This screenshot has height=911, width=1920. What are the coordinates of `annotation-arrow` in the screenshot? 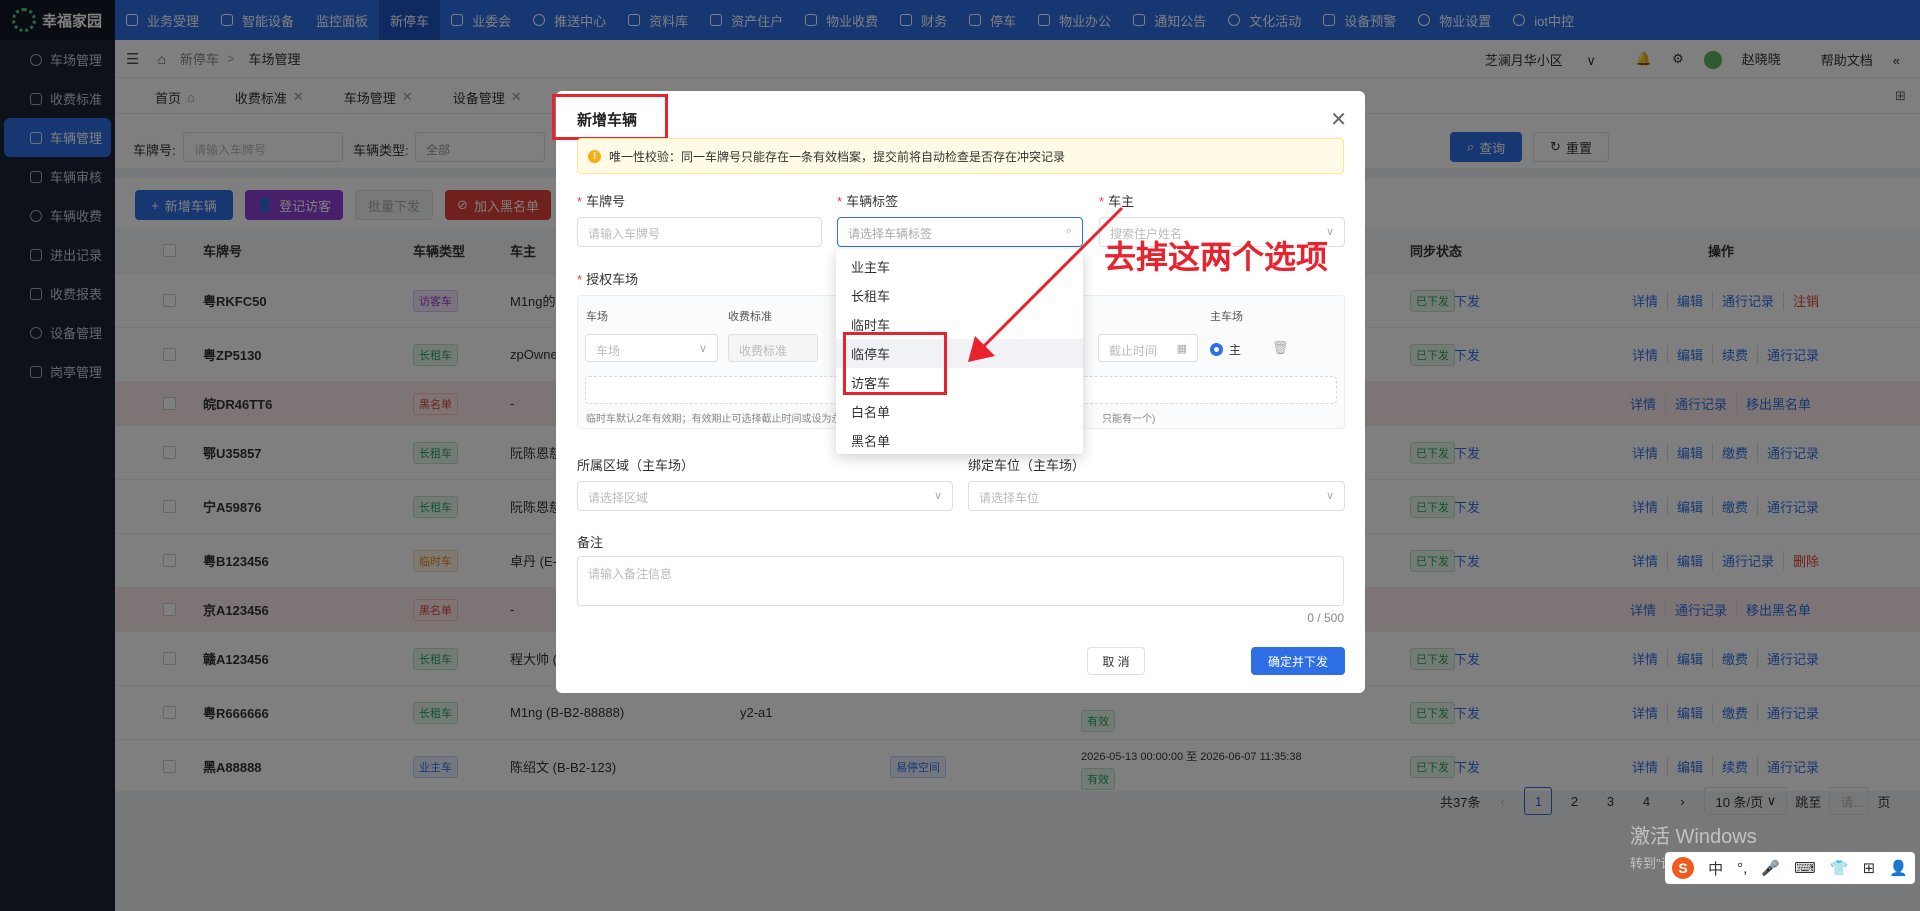 It's located at (1046, 284).